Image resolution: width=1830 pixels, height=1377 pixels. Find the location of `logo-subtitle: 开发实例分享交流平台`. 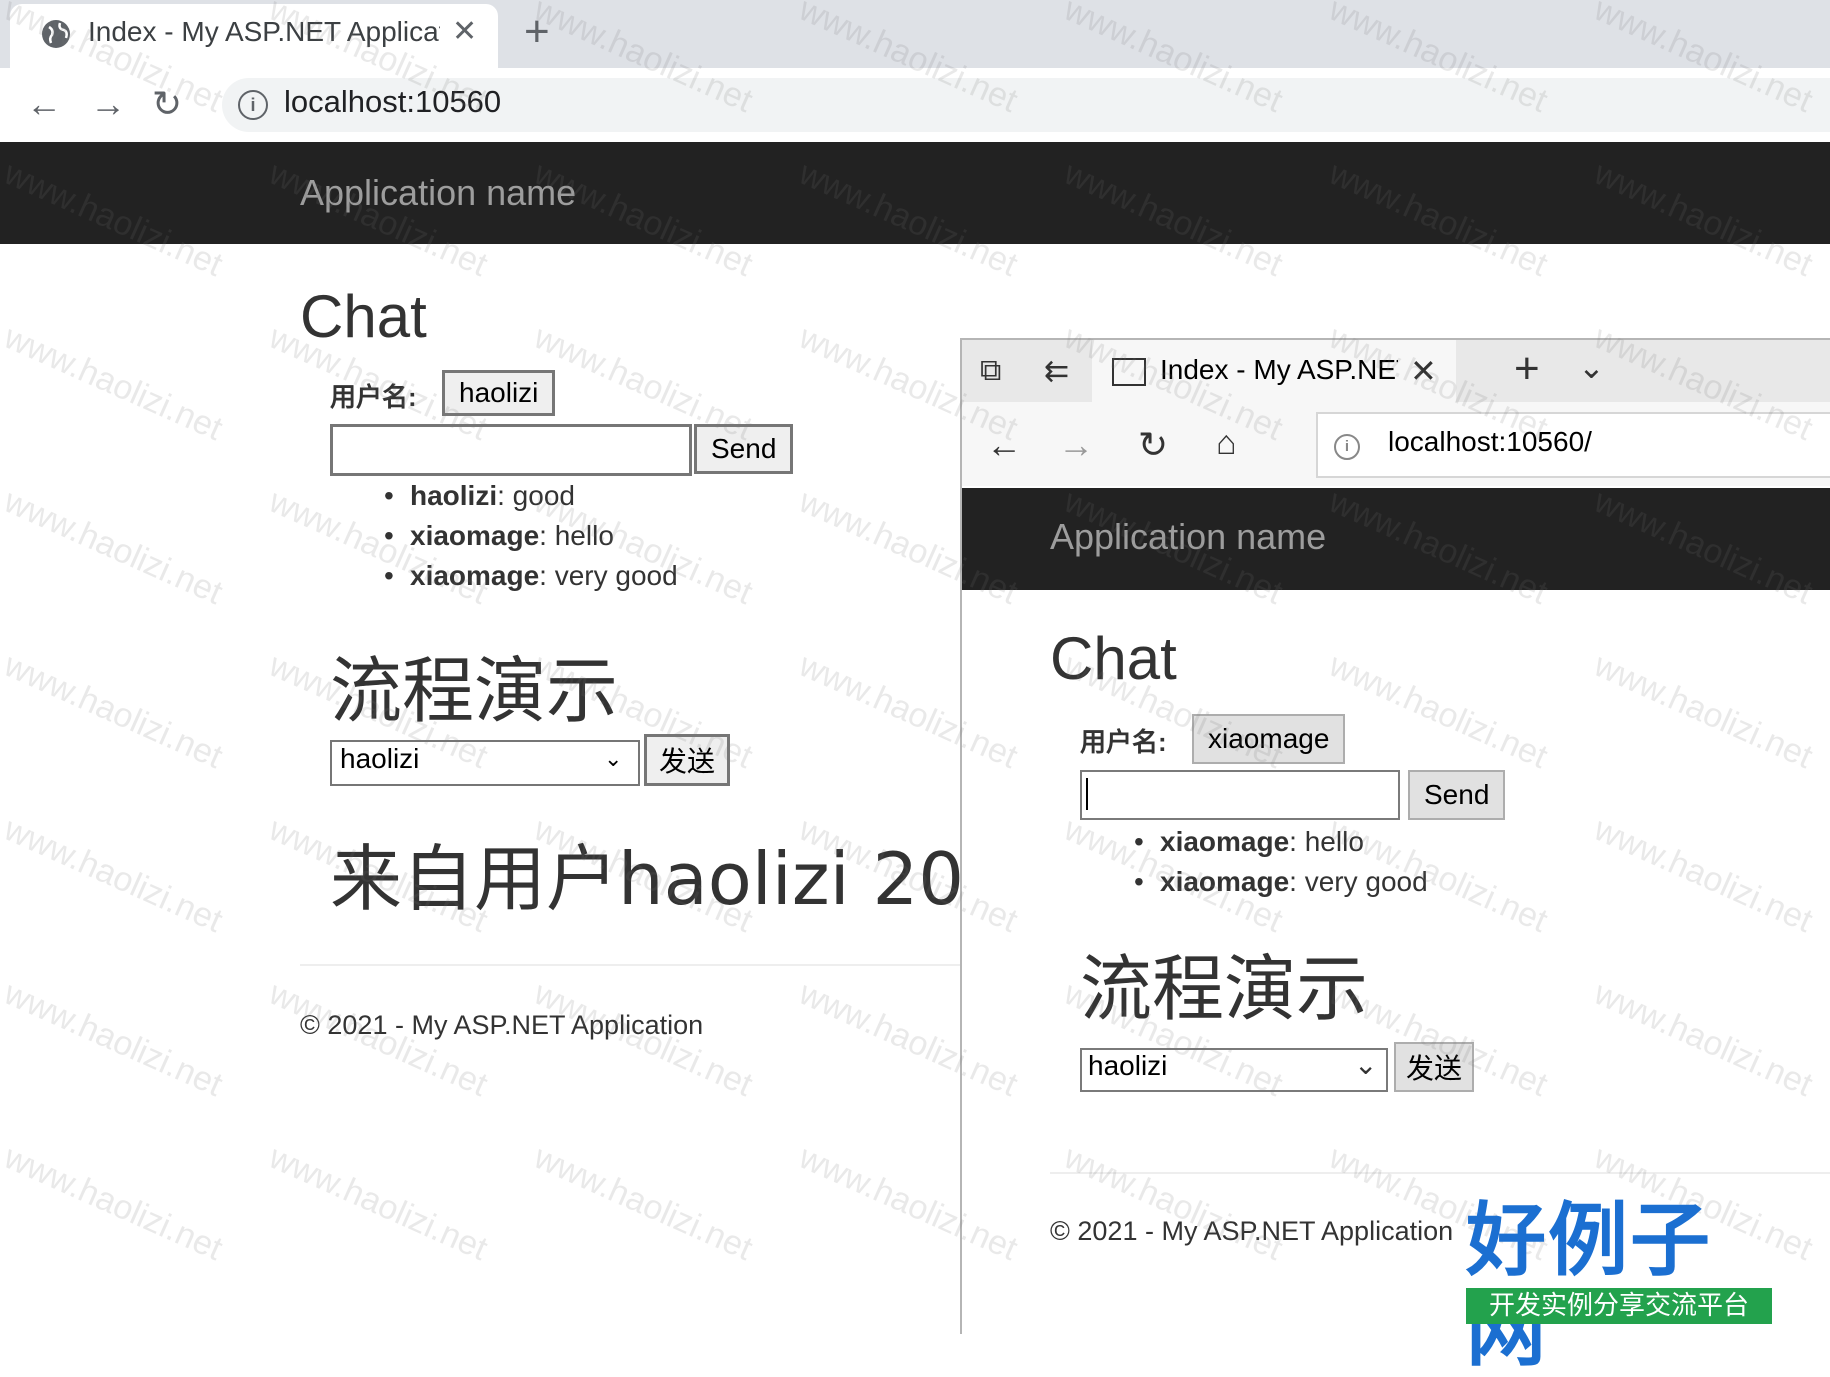

logo-subtitle: 开发实例分享交流平台 is located at coordinates (1619, 1306).